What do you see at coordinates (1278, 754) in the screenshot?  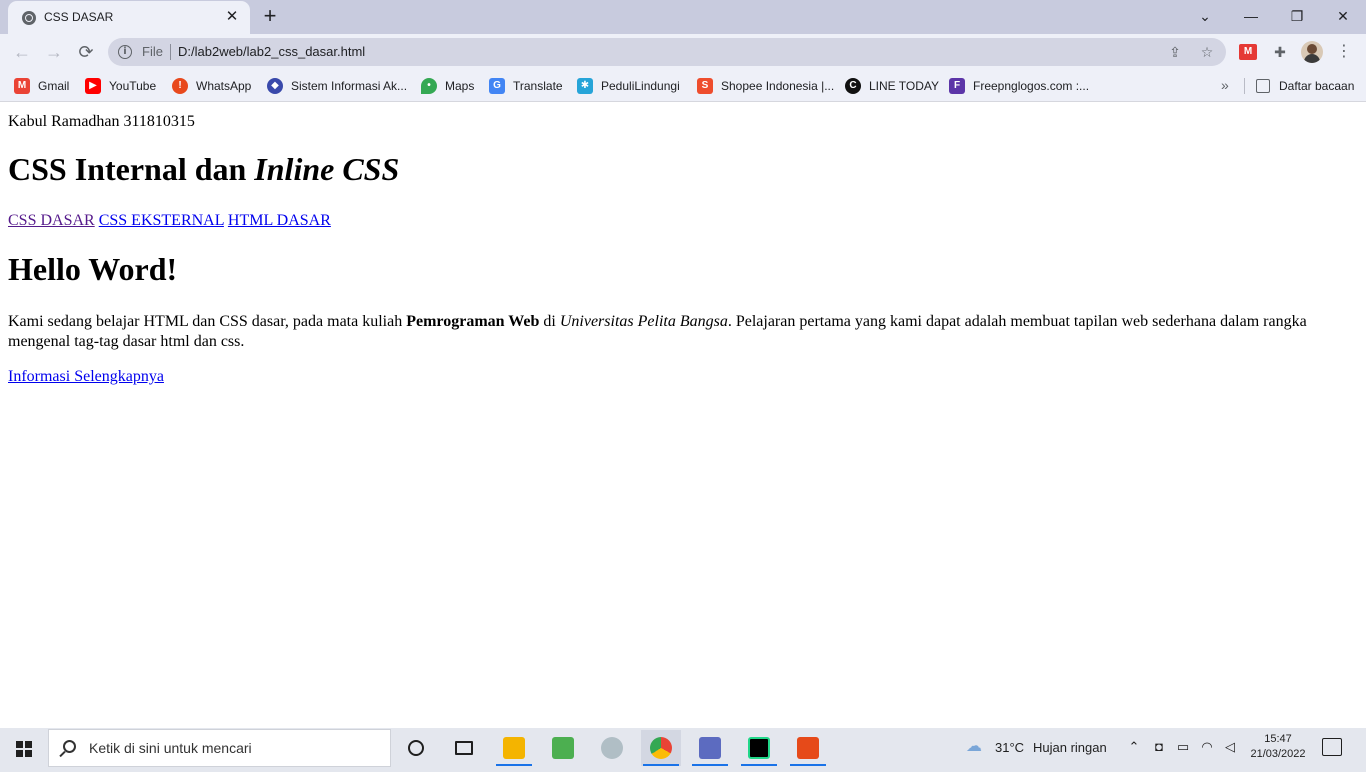 I see `clock-date: 21/03/2022` at bounding box center [1278, 754].